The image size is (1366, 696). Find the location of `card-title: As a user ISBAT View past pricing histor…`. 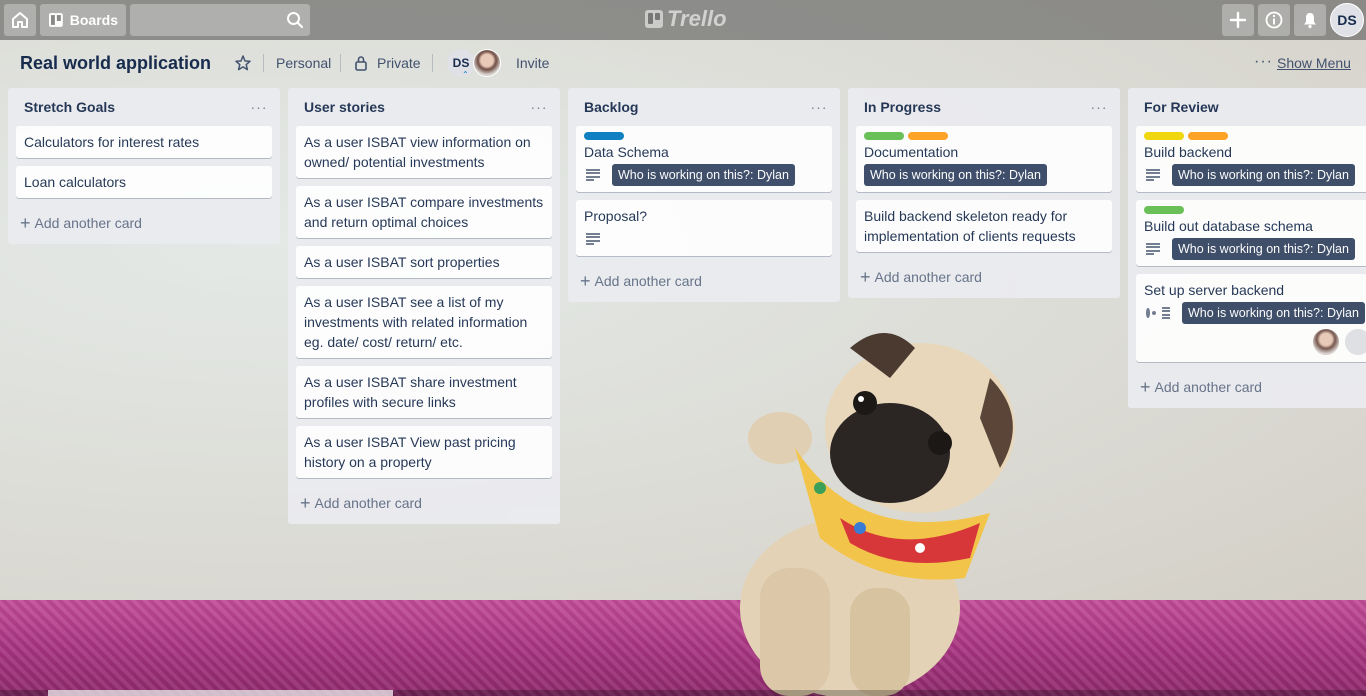

card-title: As a user ISBAT View past pricing histor… is located at coordinates (410, 452).